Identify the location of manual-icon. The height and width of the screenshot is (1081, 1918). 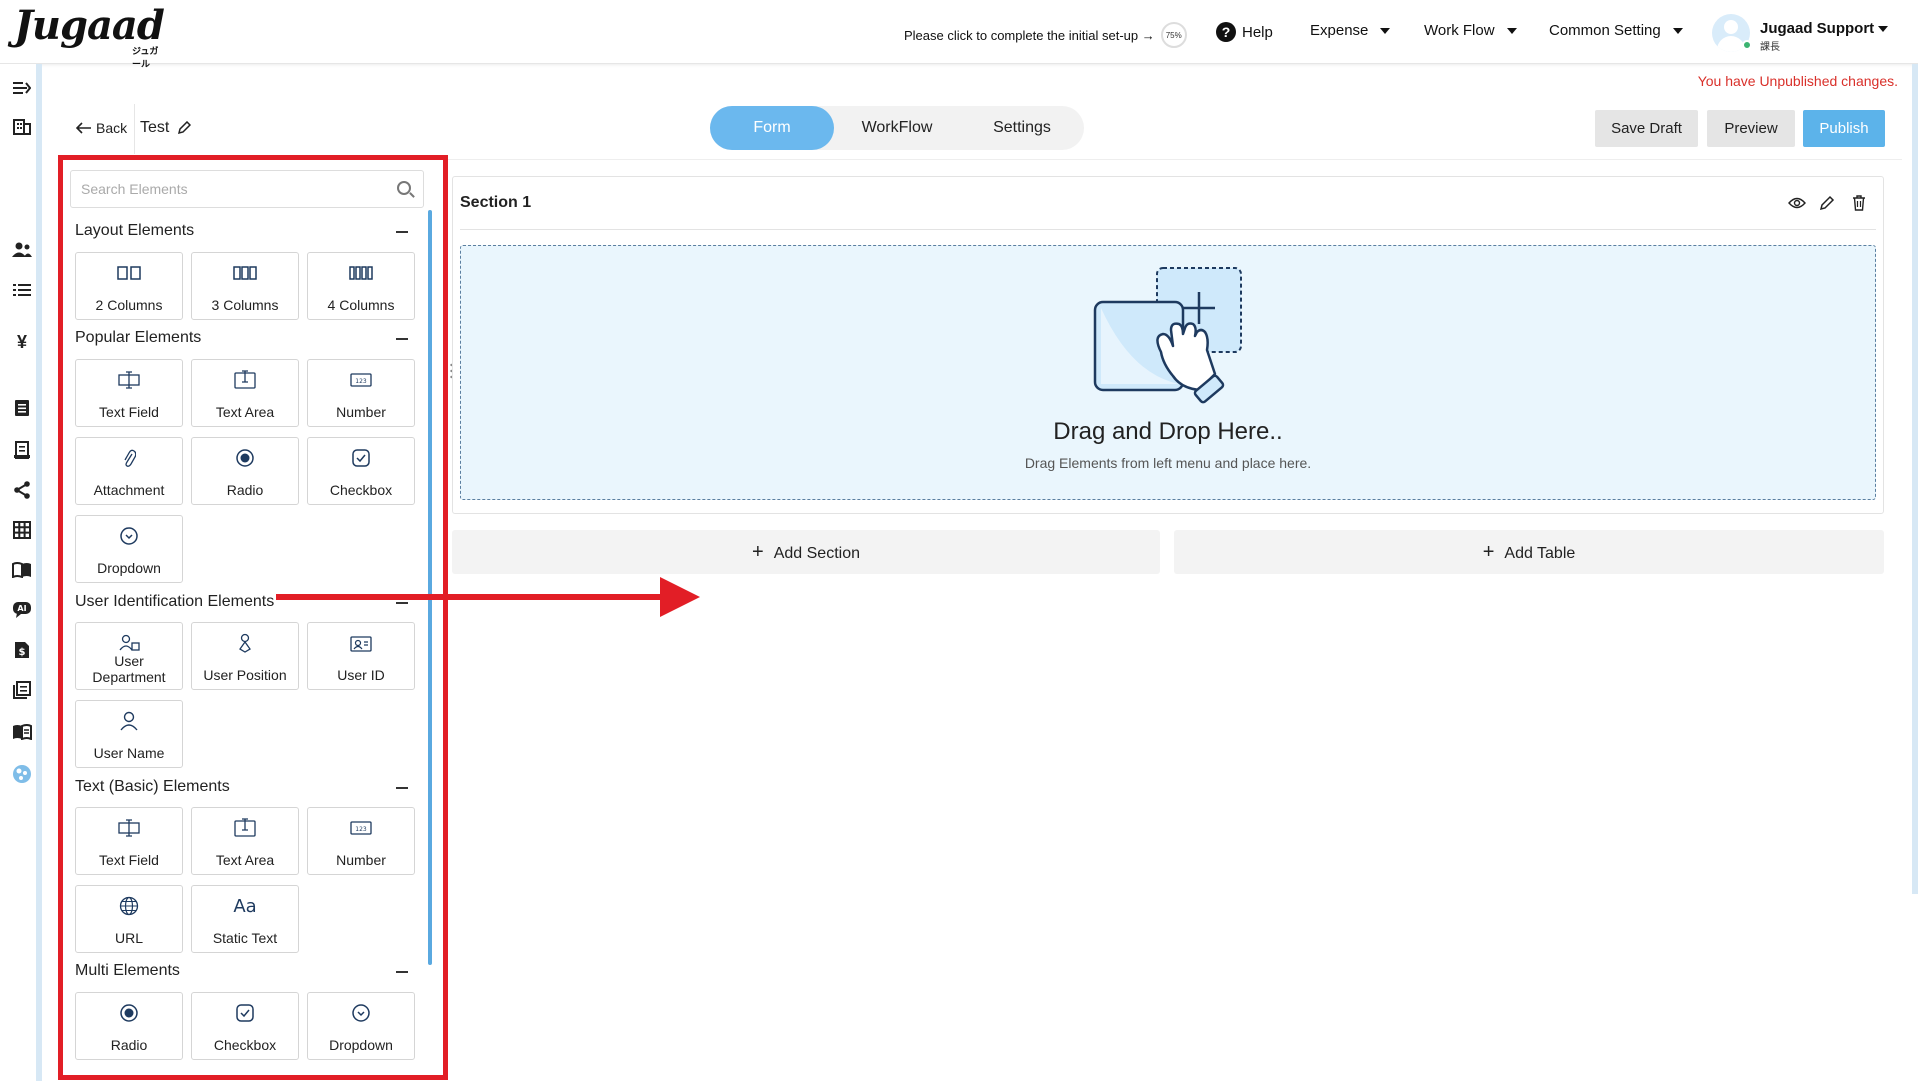
(22, 732).